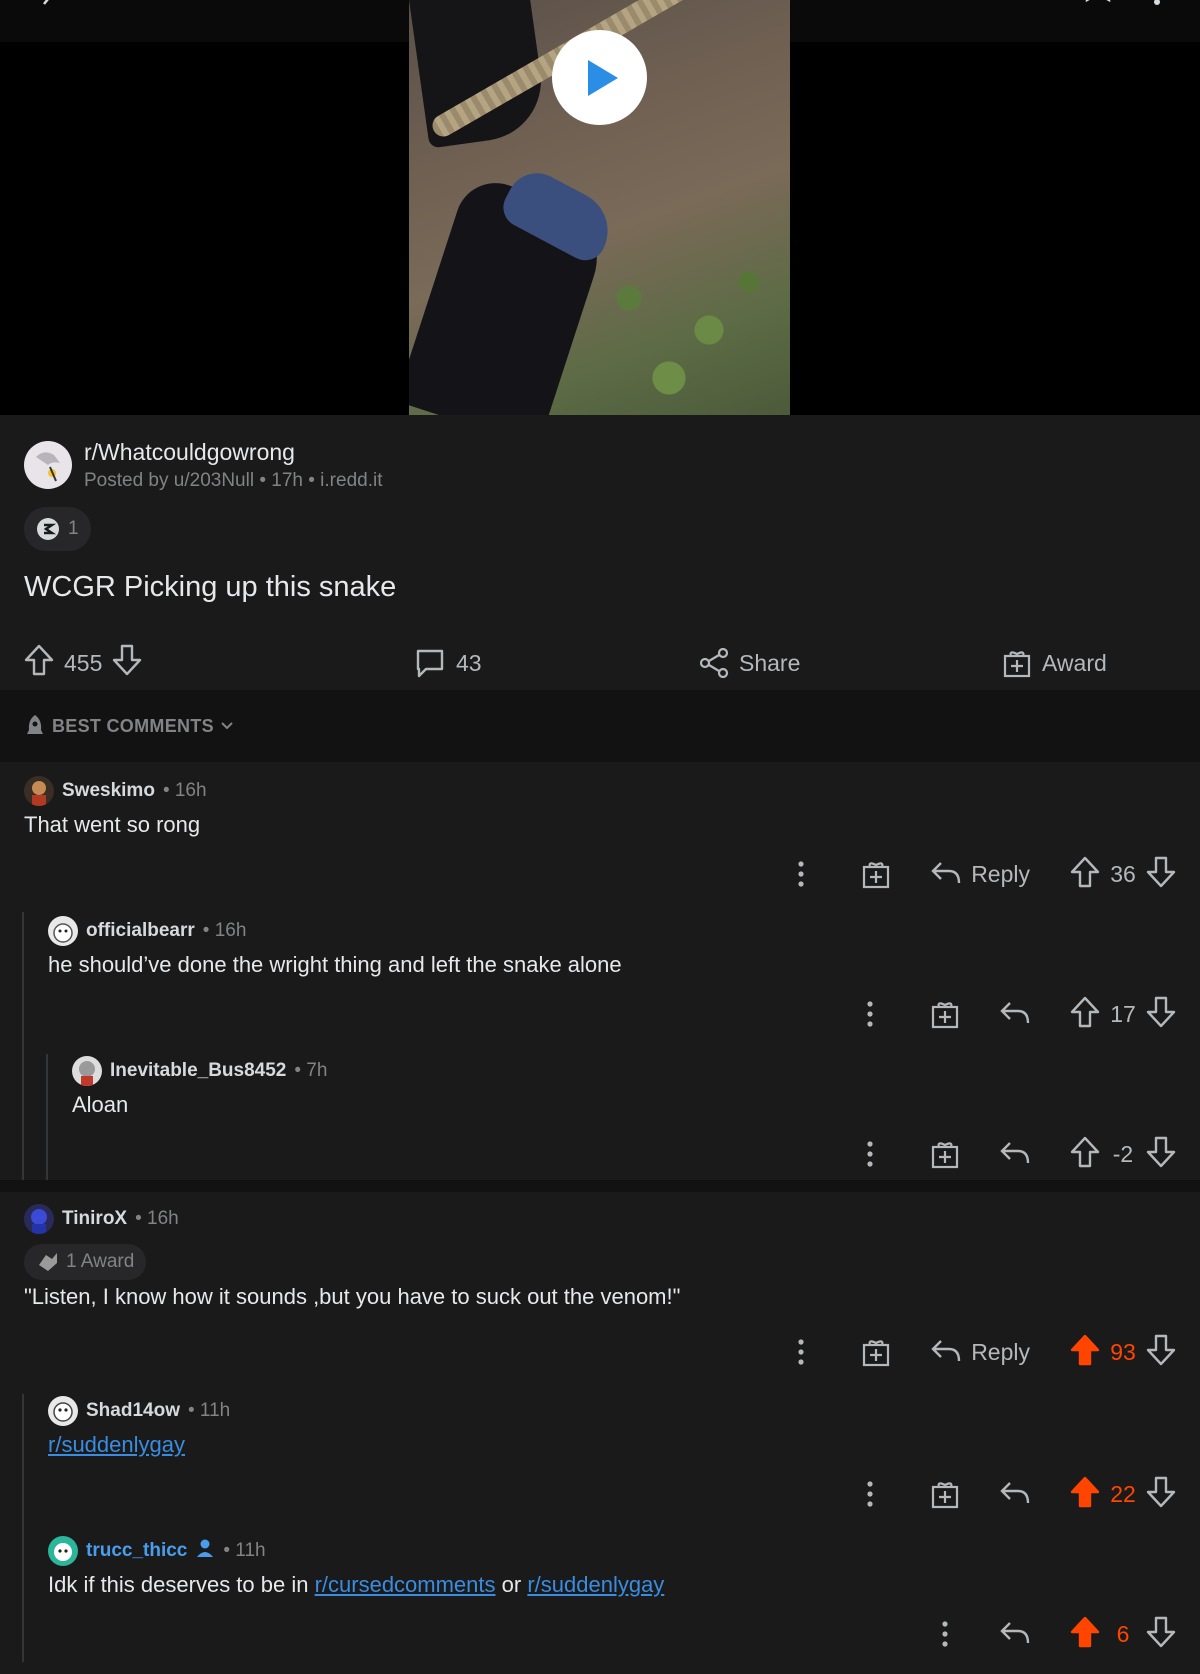 This screenshot has height=1674, width=1200. I want to click on reply-label: Reply, so click(1000, 1351).